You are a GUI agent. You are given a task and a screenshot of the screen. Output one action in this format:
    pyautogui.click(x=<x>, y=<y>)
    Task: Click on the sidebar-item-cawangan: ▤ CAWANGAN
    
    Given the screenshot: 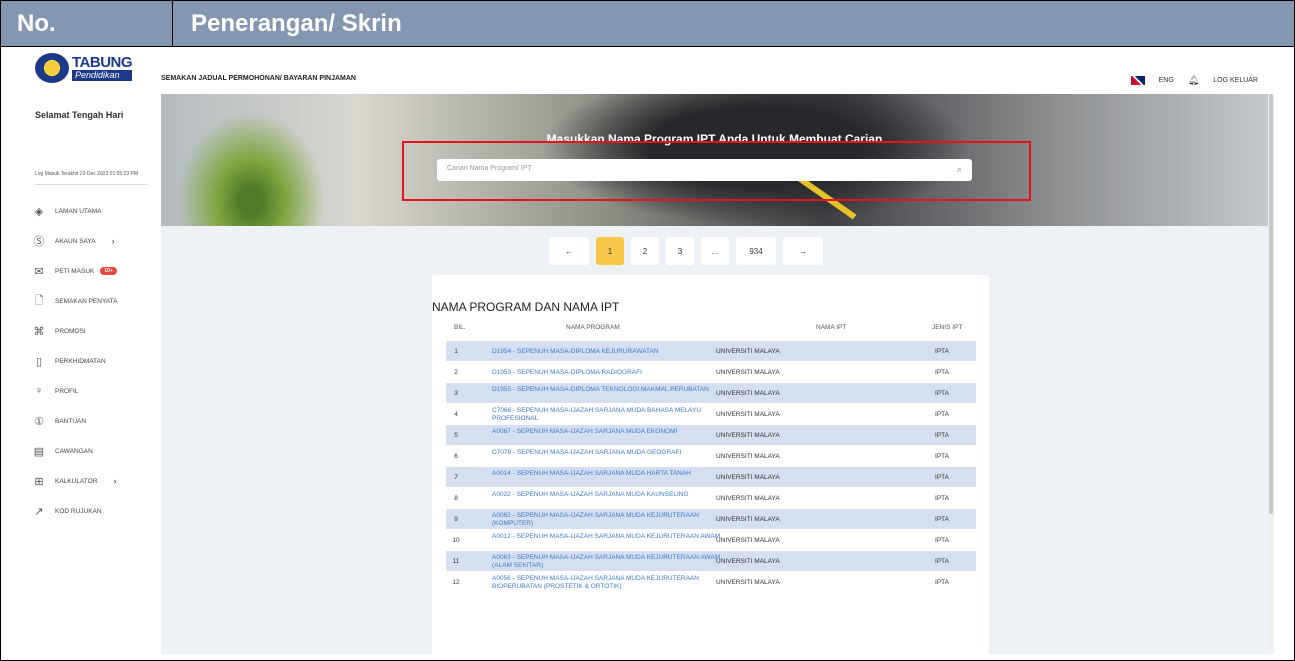 What is the action you would take?
    pyautogui.click(x=75, y=451)
    